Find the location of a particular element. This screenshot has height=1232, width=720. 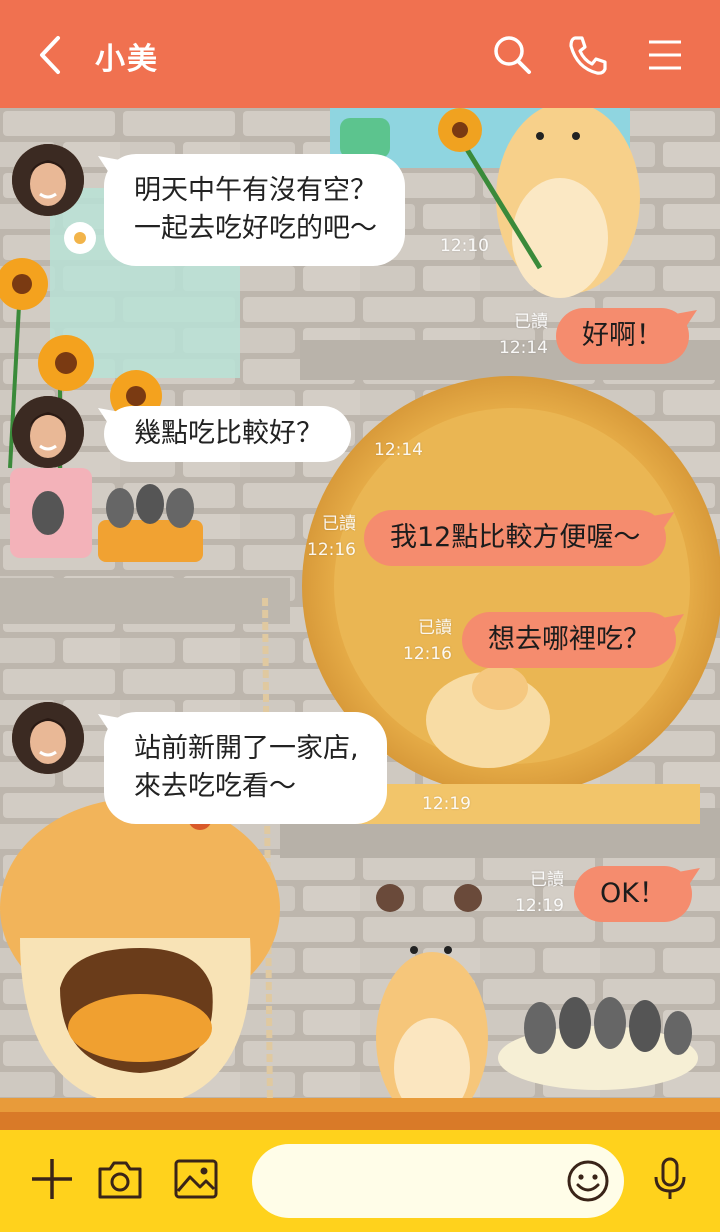

message-text-line: 站前新開了一家店, is located at coordinates (246, 748).